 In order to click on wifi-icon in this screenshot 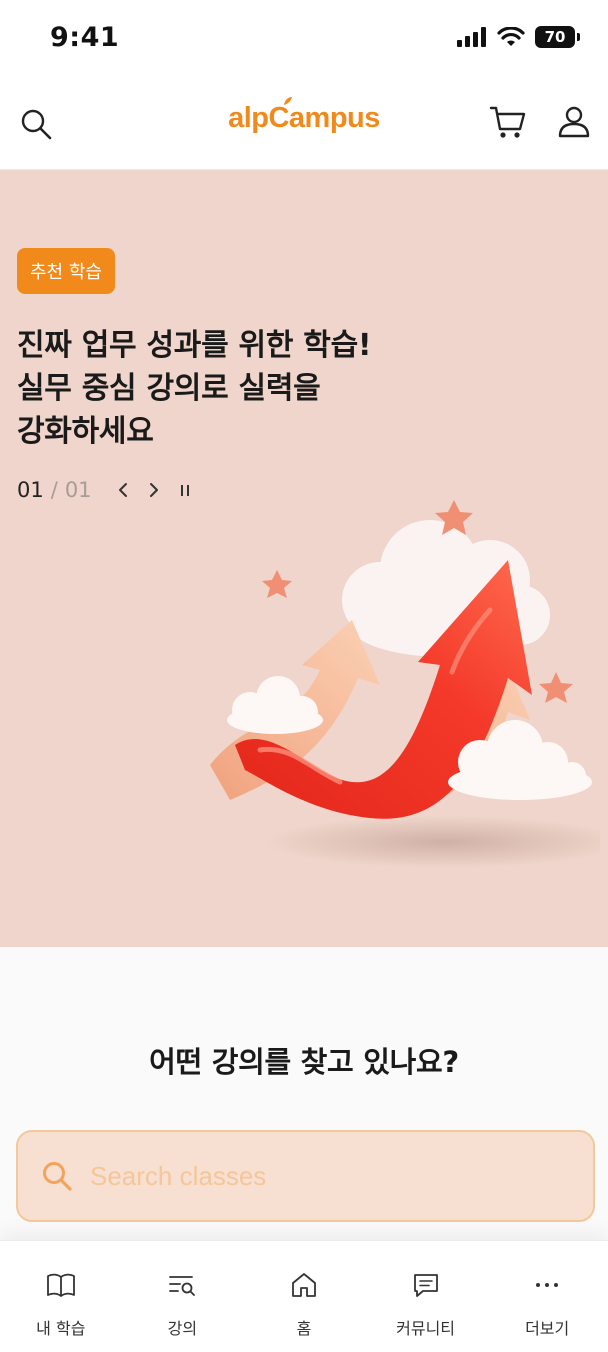, I will do `click(511, 36)`.